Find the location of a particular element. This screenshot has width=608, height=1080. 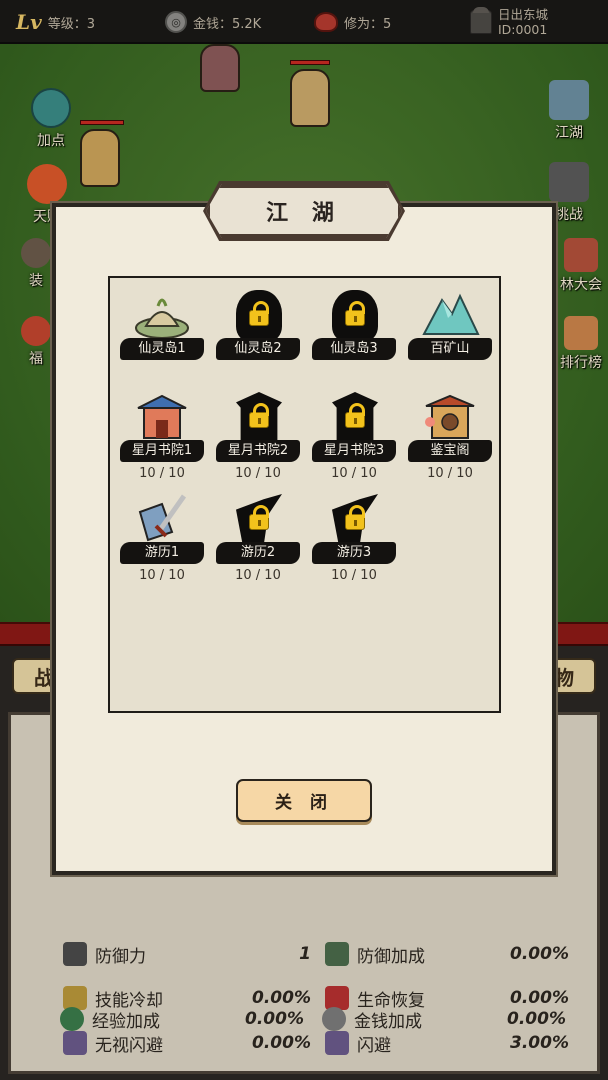

map-item: 星月书院1 10 / 10 is located at coordinates (162, 435).